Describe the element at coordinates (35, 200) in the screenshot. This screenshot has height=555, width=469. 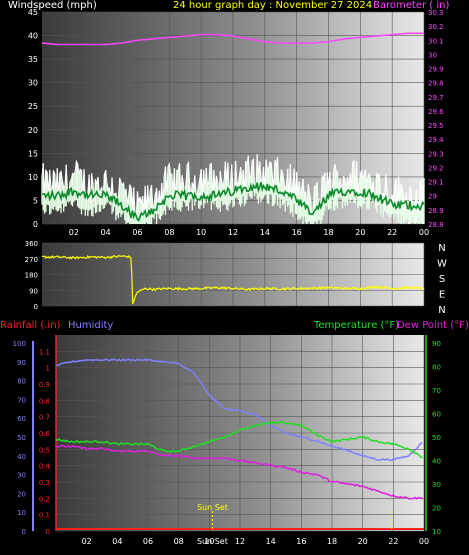
I see `y-tick-label-wind: 5` at that location.